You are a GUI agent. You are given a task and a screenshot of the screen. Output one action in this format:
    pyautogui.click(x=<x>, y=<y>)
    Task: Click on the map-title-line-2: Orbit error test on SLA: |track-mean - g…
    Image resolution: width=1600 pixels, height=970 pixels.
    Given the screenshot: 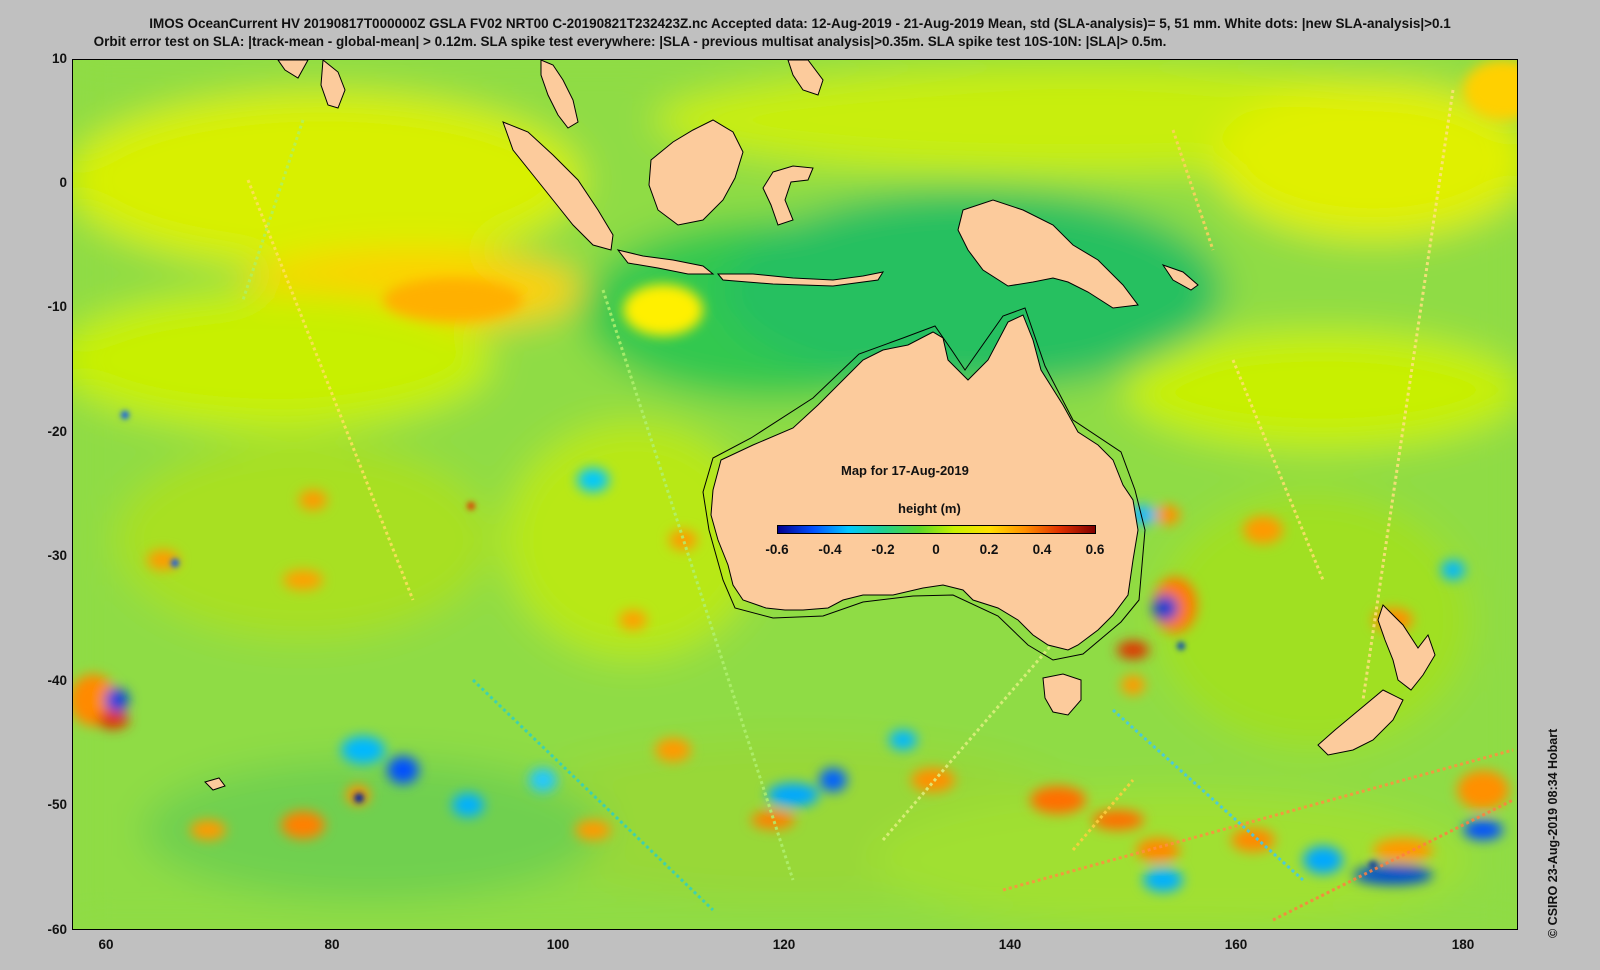 What is the action you would take?
    pyautogui.click(x=630, y=41)
    